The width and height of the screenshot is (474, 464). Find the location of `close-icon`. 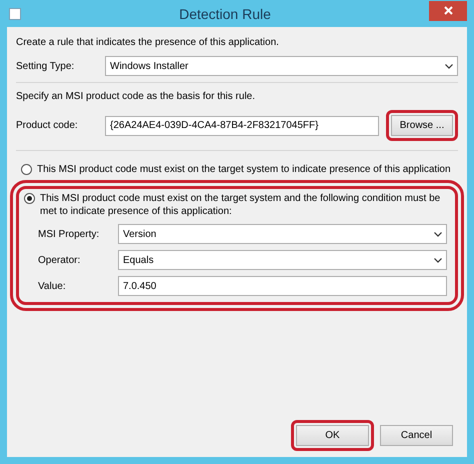

close-icon is located at coordinates (448, 10).